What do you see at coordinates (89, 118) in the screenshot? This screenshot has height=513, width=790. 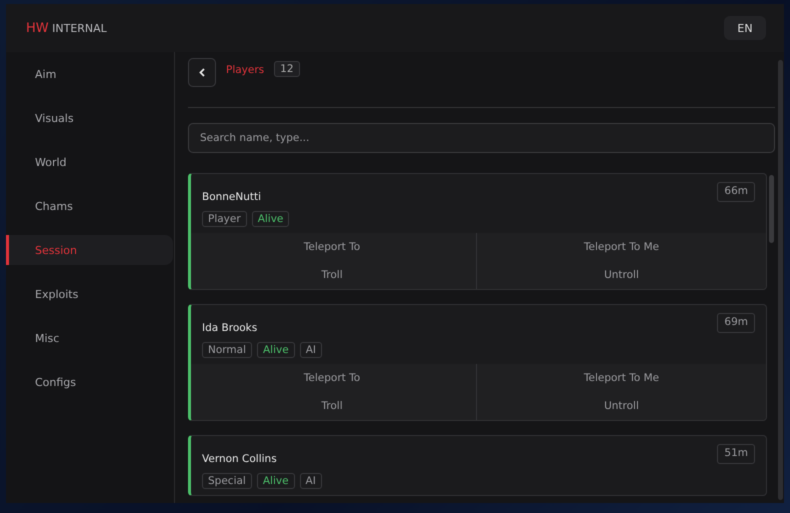 I see `sidebar-item: Visuals` at bounding box center [89, 118].